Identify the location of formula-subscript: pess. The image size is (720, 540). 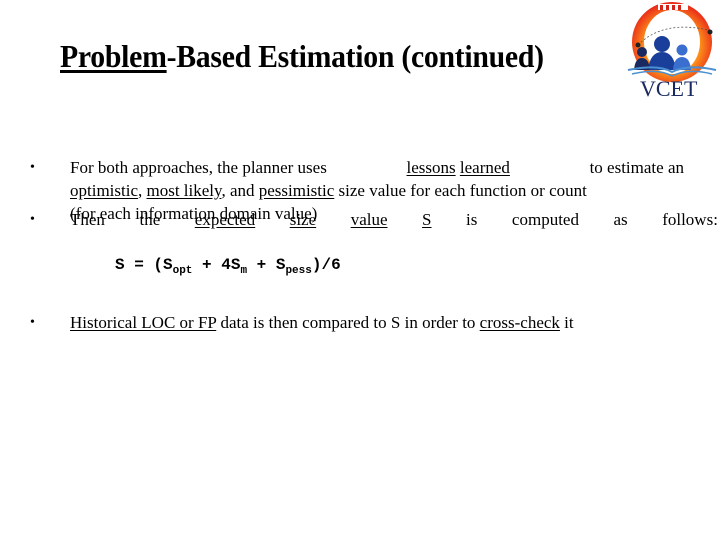
(298, 271).